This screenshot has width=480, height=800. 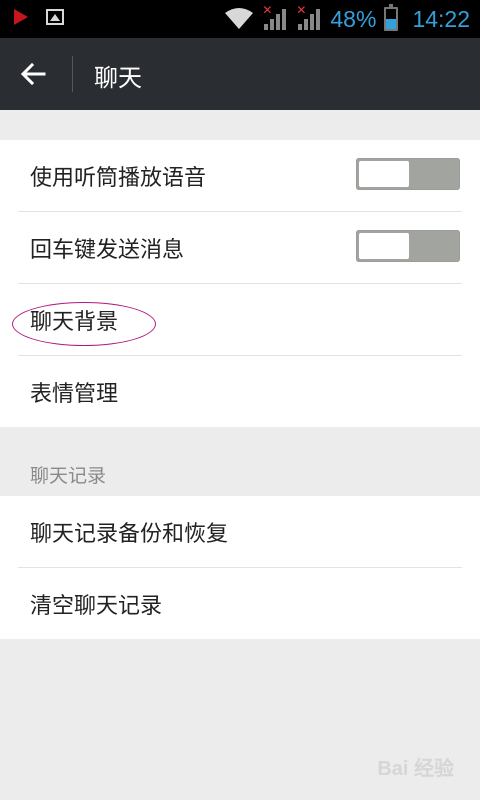 I want to click on enter-to-send-toggle, so click(x=408, y=246).